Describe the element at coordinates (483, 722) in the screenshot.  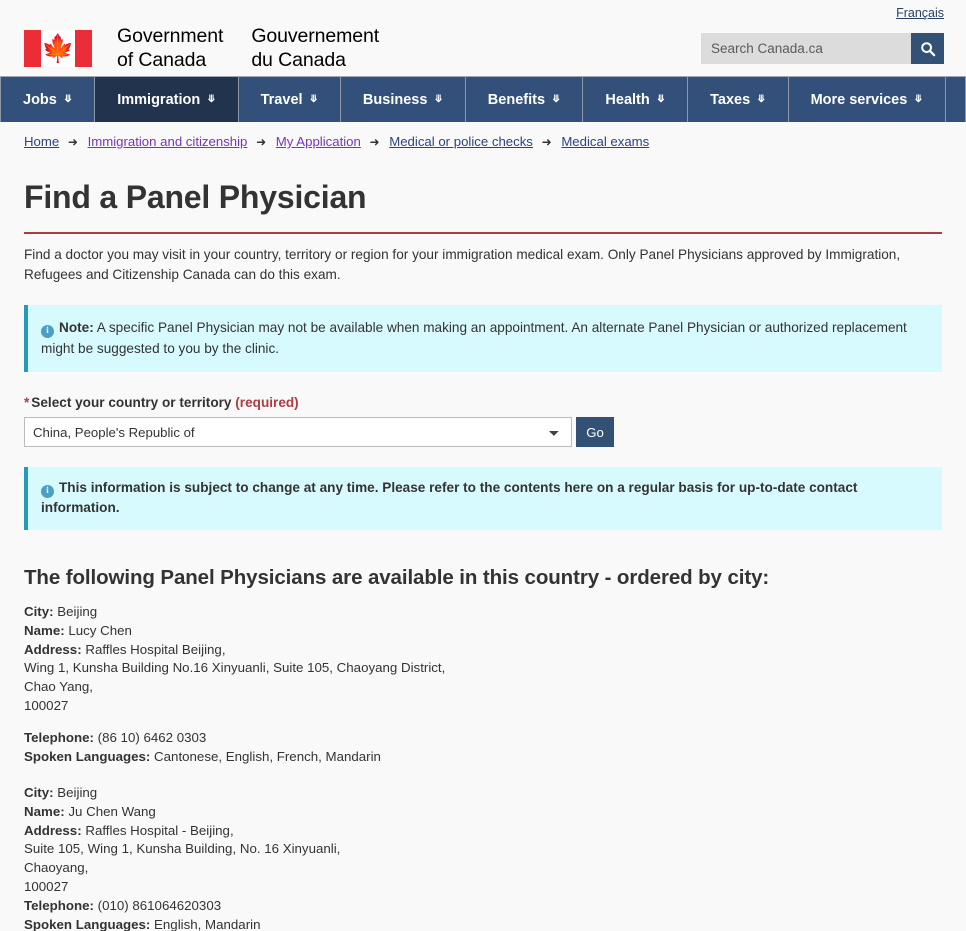
I see `listing-spacer` at that location.